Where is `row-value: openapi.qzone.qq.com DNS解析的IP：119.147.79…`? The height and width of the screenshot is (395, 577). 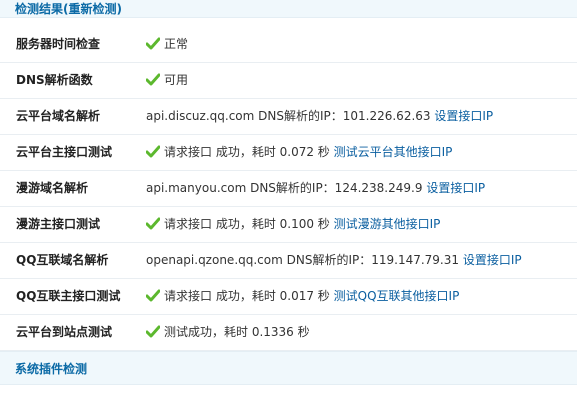
row-value: openapi.qzone.qq.com DNS解析的IP：119.147.79… is located at coordinates (334, 260).